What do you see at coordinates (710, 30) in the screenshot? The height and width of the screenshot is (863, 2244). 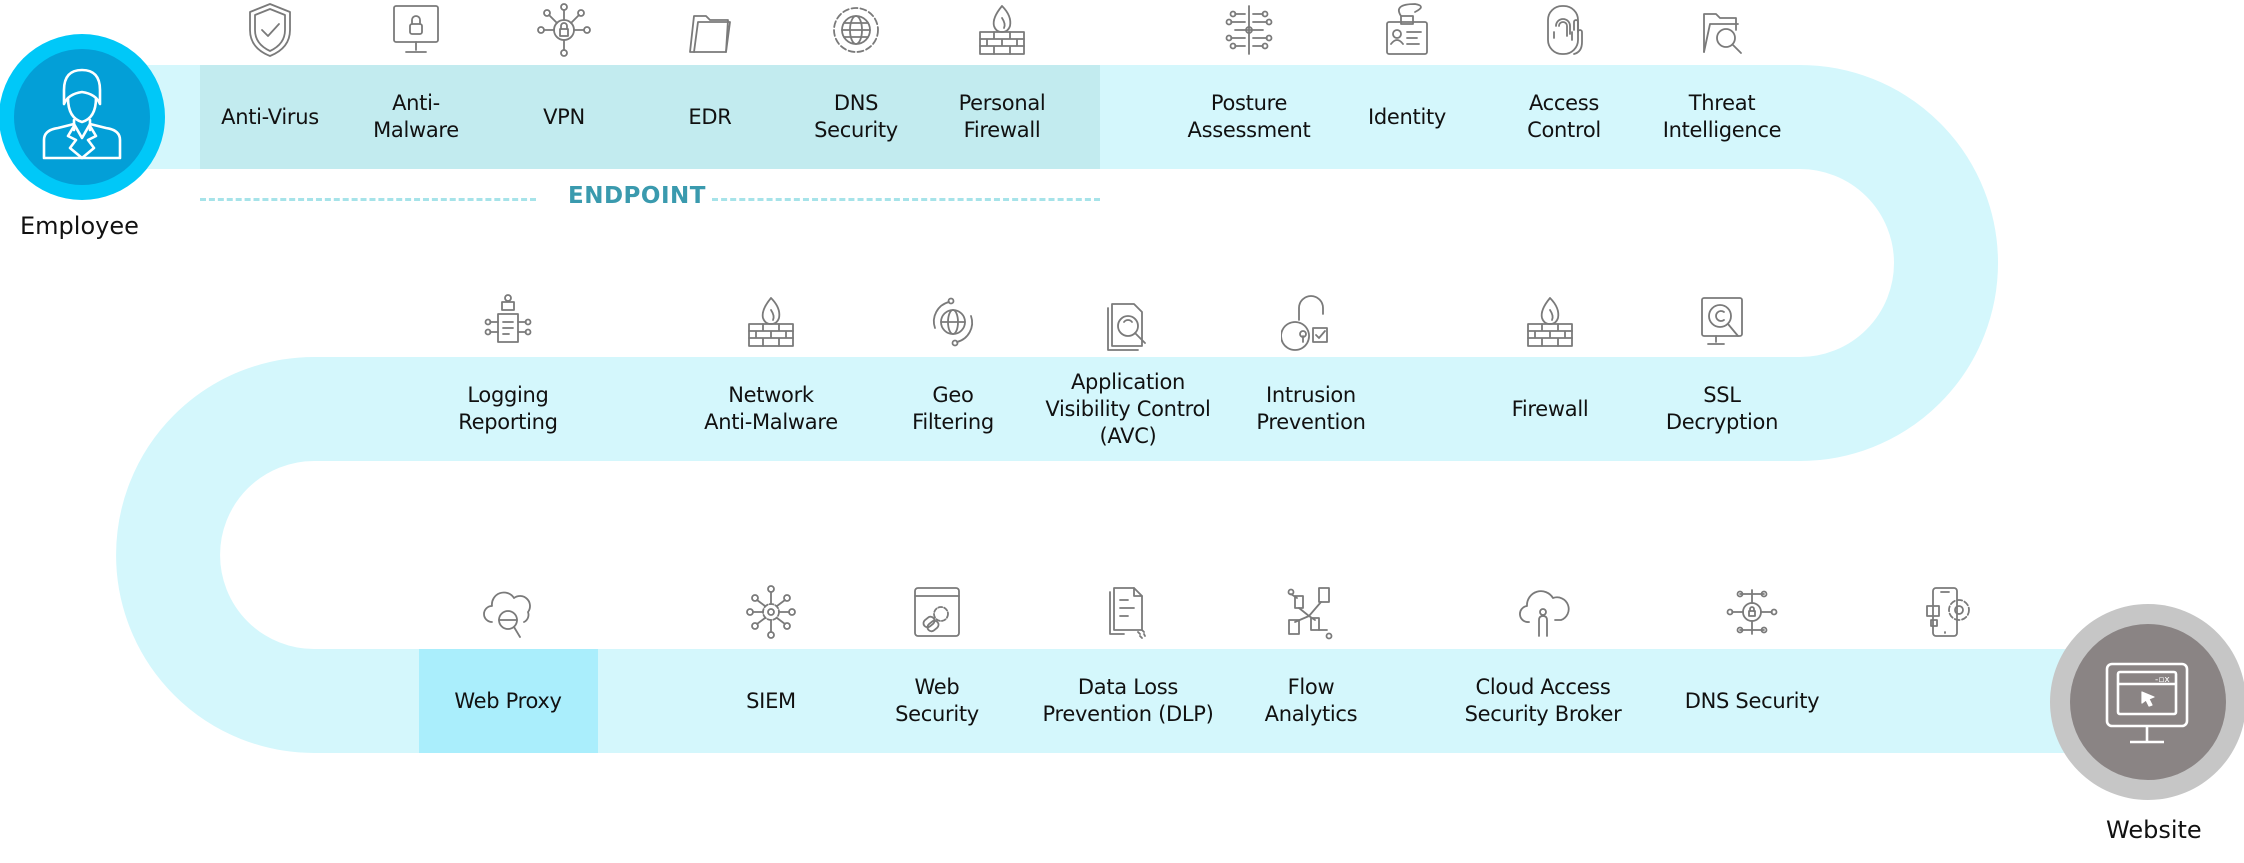 I see `folder-icon` at bounding box center [710, 30].